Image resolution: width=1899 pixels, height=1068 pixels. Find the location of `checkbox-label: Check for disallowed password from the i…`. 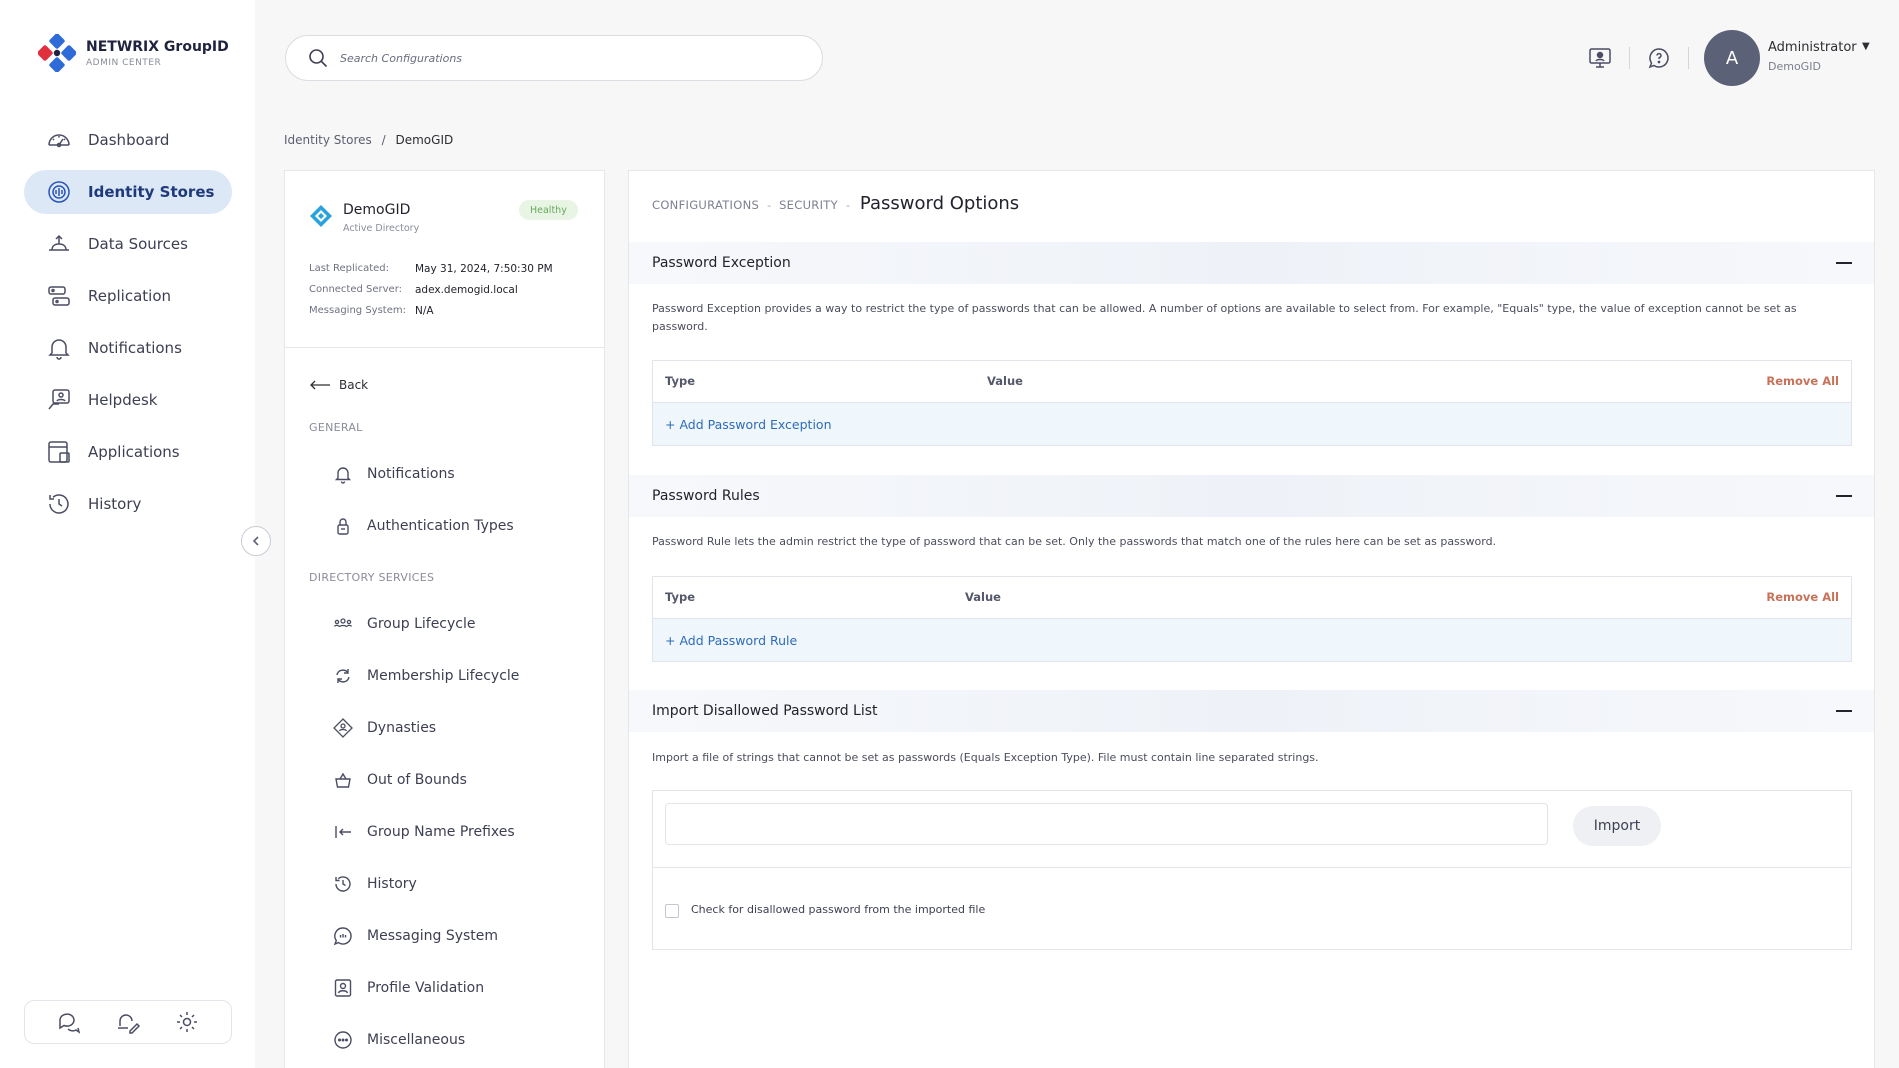

checkbox-label: Check for disallowed password from the i… is located at coordinates (838, 909).